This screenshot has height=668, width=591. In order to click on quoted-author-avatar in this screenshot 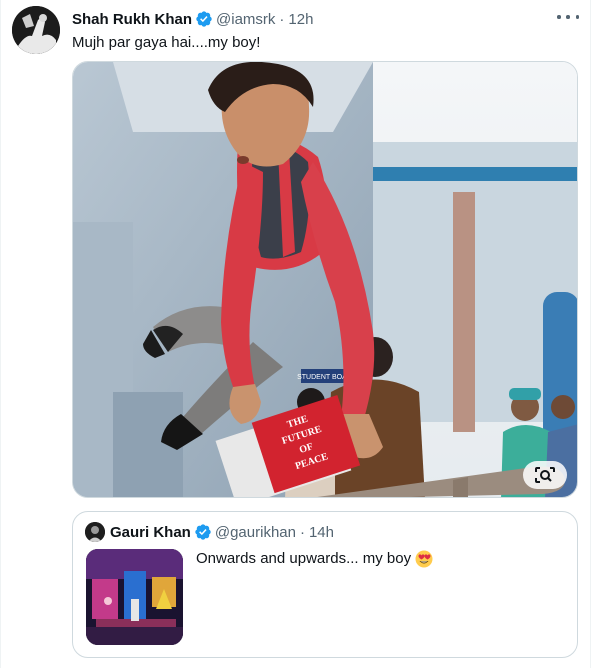, I will do `click(95, 532)`.